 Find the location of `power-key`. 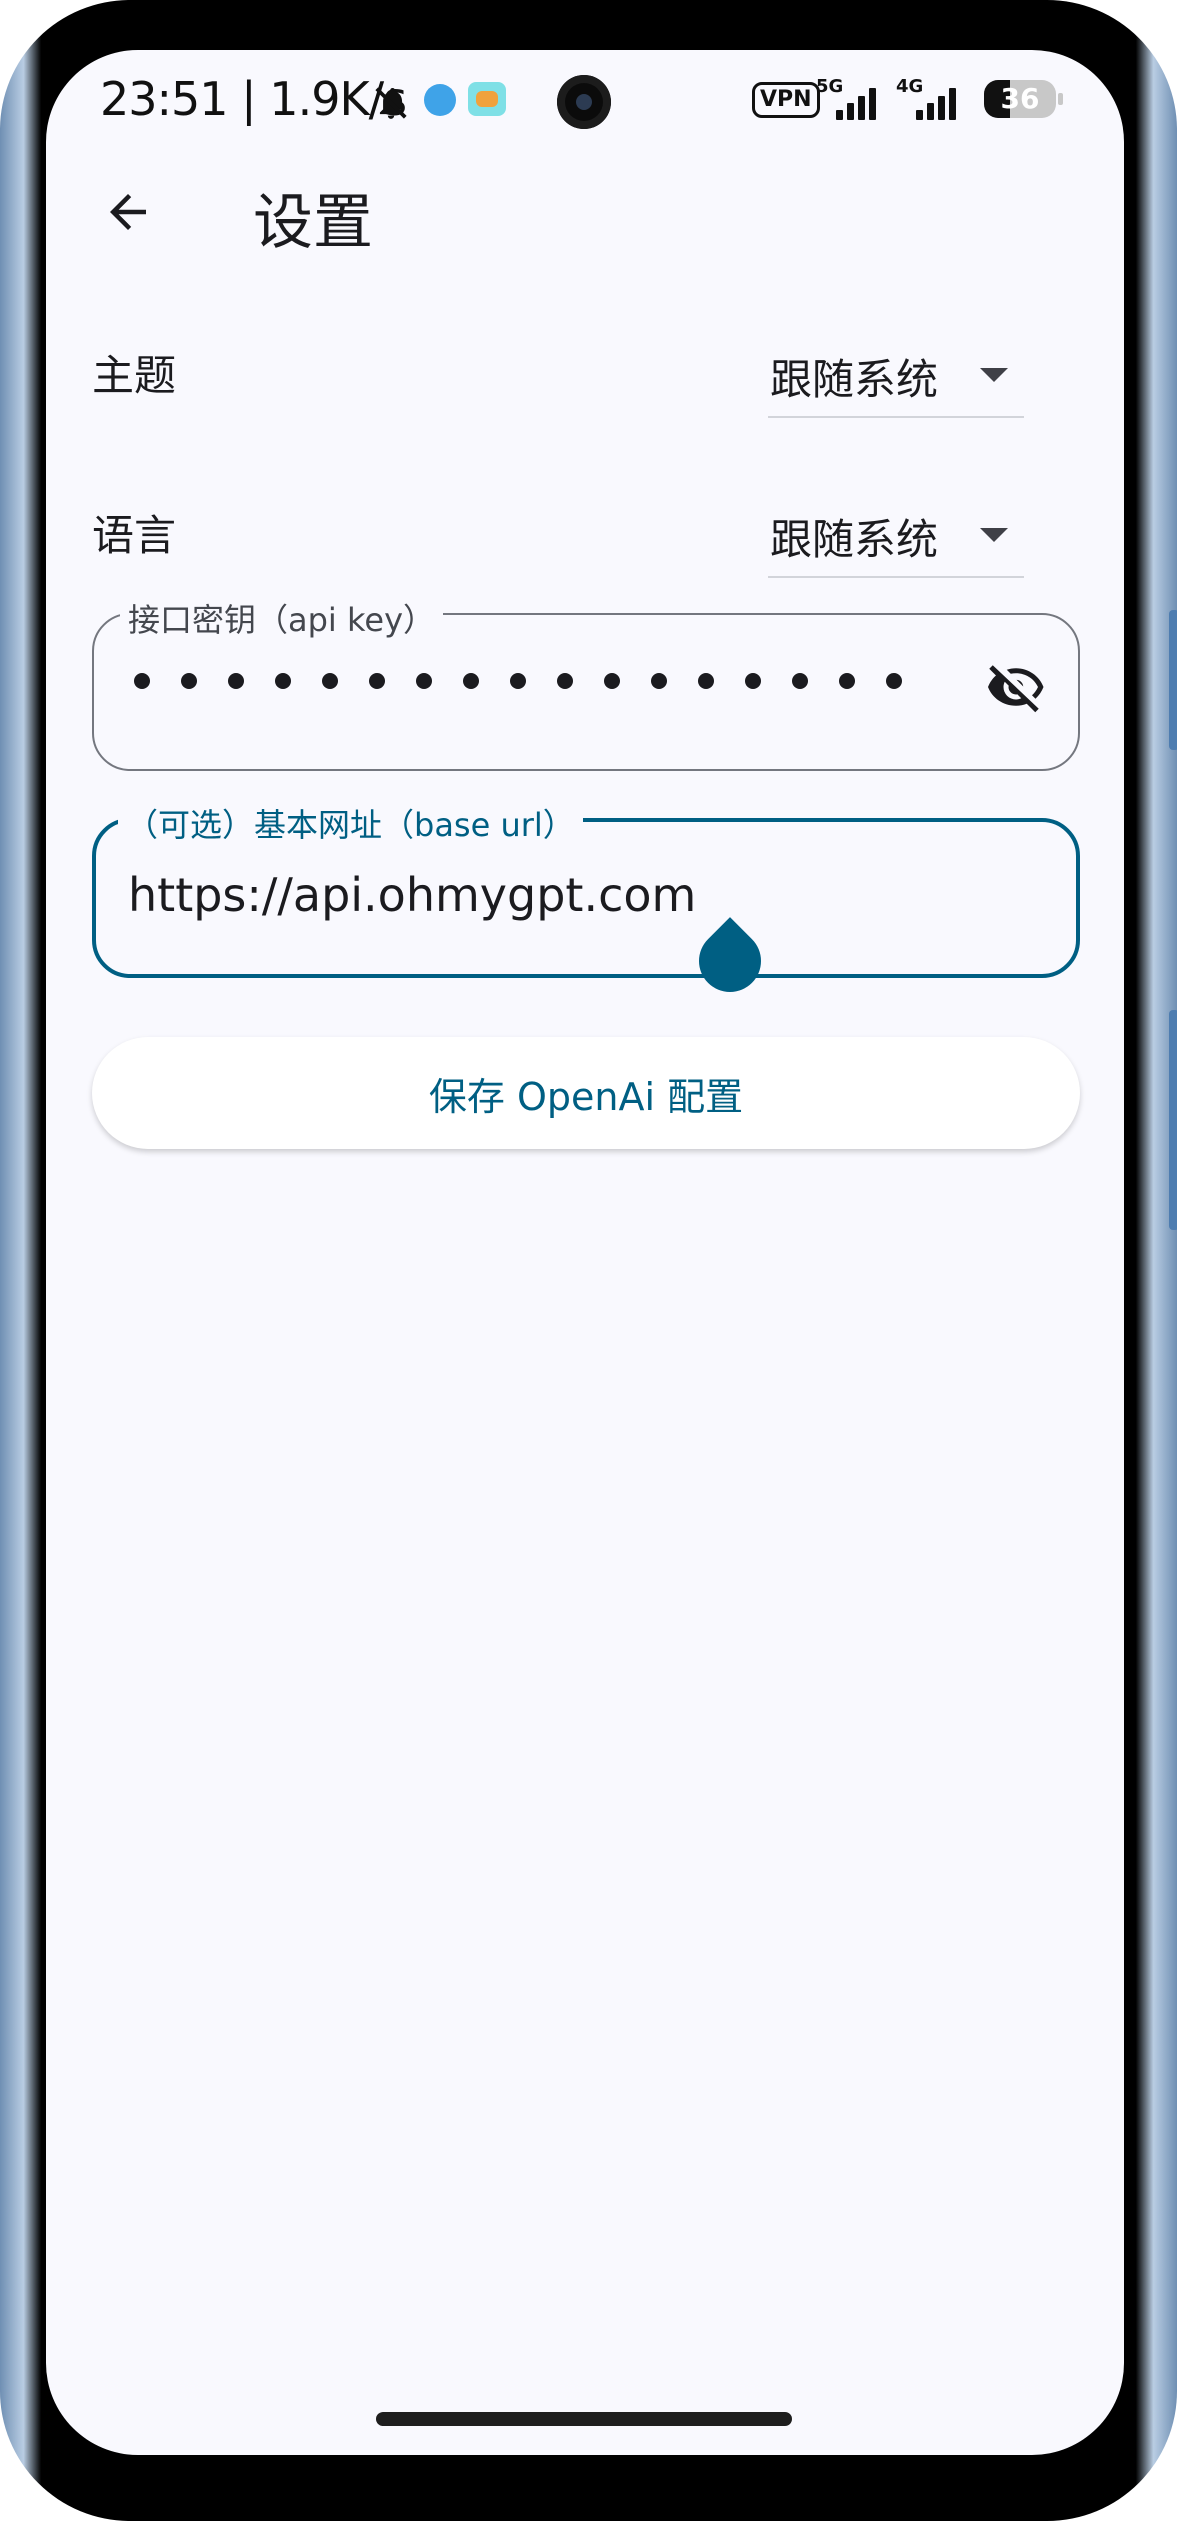

power-key is located at coordinates (1173, 1120).